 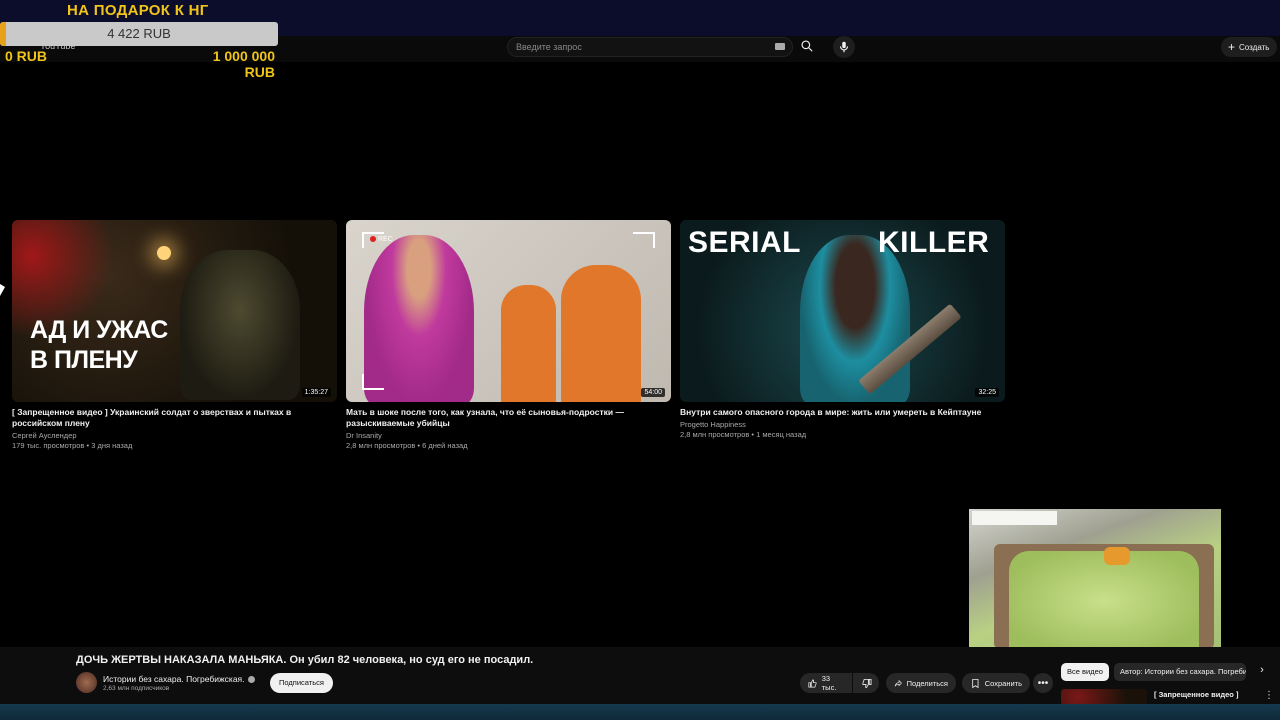 I want to click on video-duration: 1:35:27, so click(x=316, y=392).